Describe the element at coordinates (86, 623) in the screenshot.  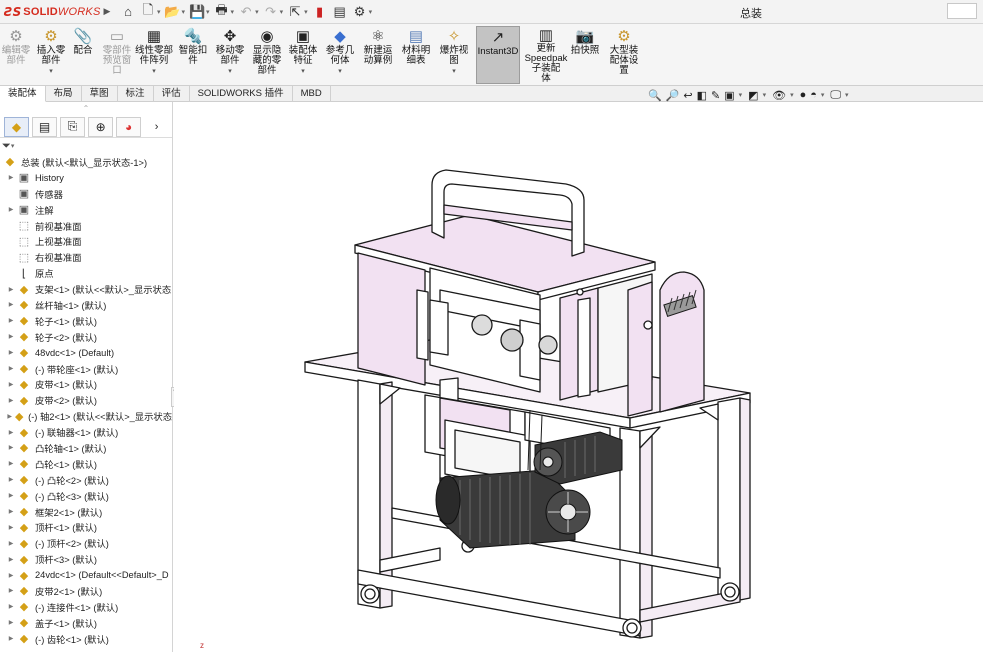
I see `tree-item: ▶ ◆ 盖子<1> (默认)` at that location.